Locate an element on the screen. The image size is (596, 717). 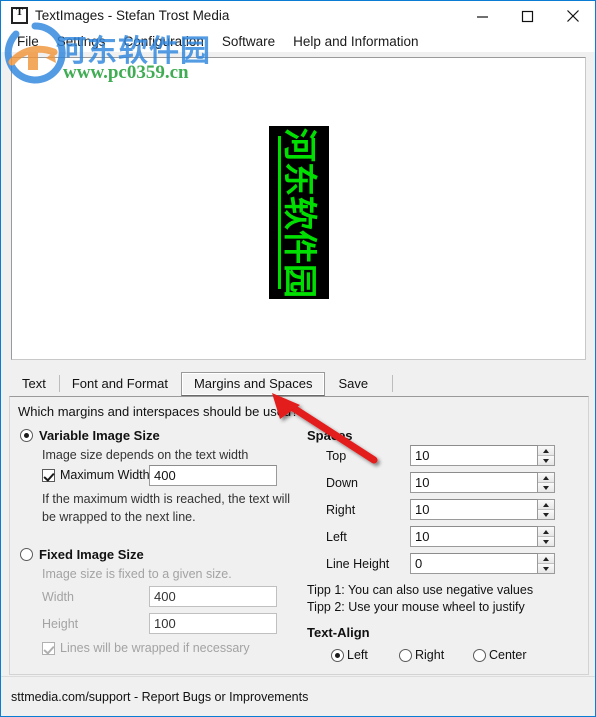
text-align-left-label: Left is located at coordinates (357, 655).